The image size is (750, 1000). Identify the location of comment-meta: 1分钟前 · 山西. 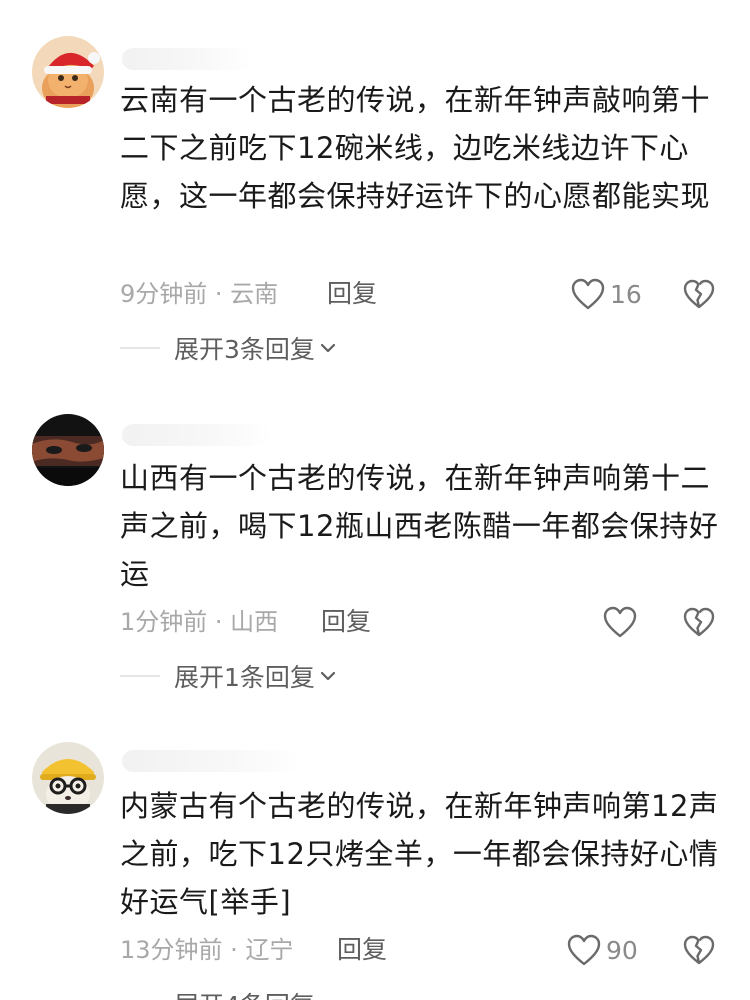
(199, 622).